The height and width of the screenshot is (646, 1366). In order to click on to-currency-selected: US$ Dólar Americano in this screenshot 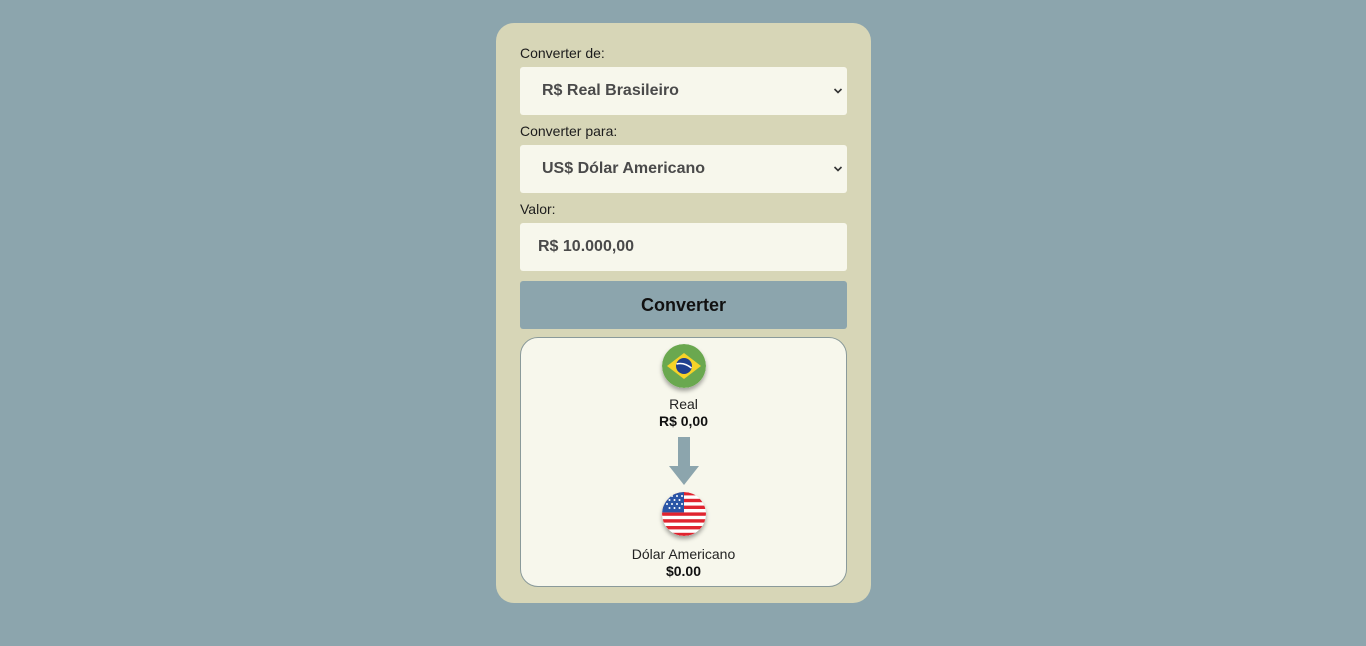, I will do `click(624, 168)`.